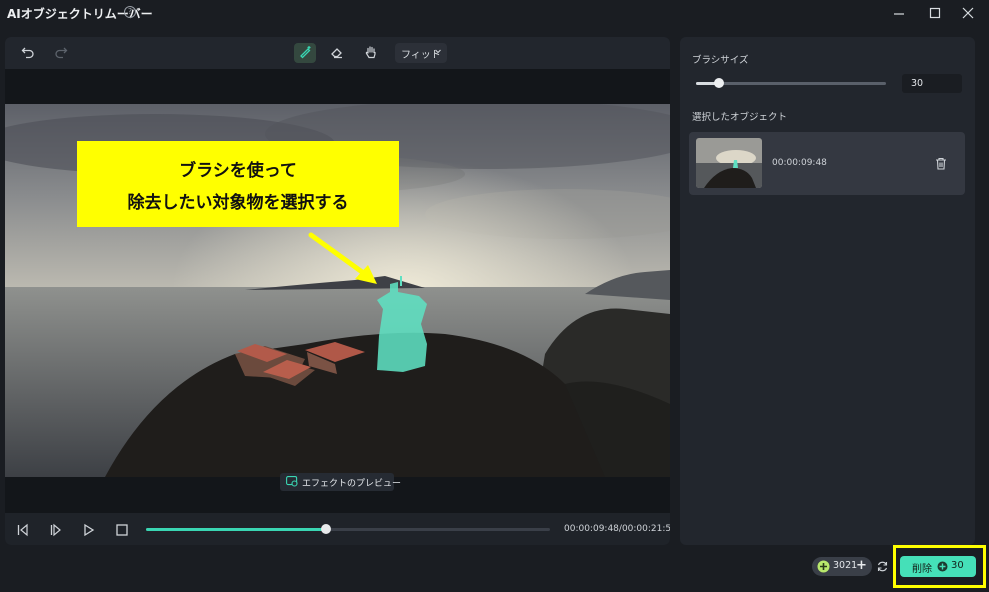  I want to click on preview-badge: エフェクトのプレビュー, so click(340, 482).